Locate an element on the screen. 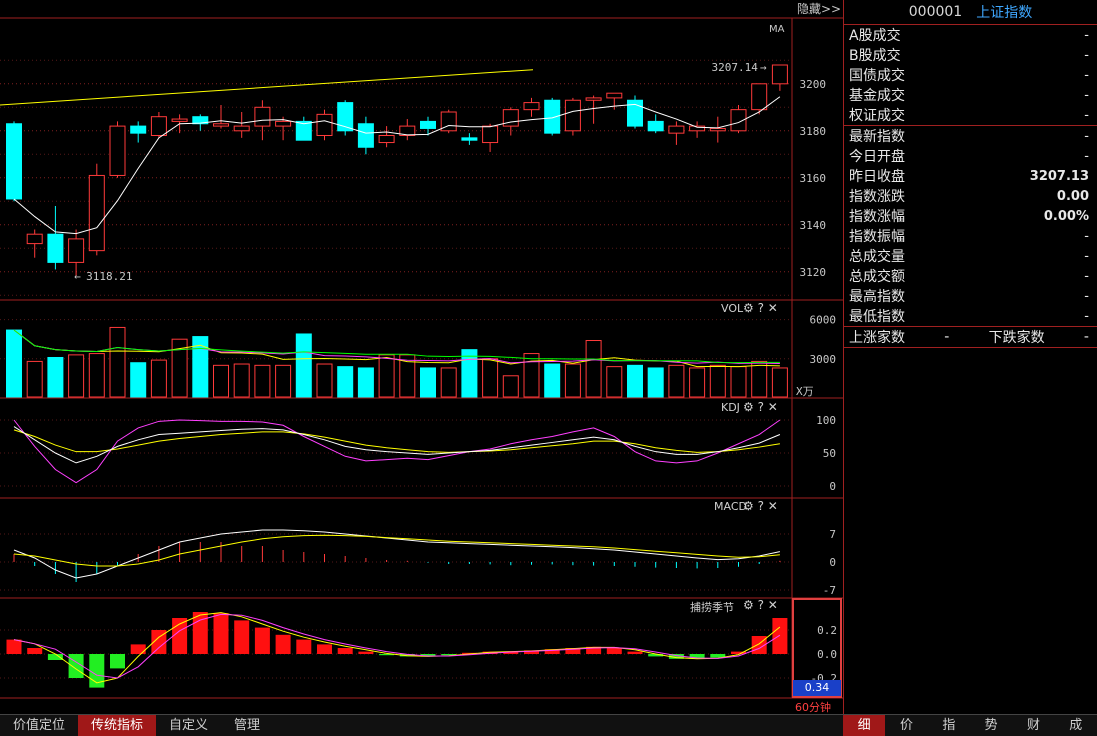  tab-trend: 势 is located at coordinates (991, 725).